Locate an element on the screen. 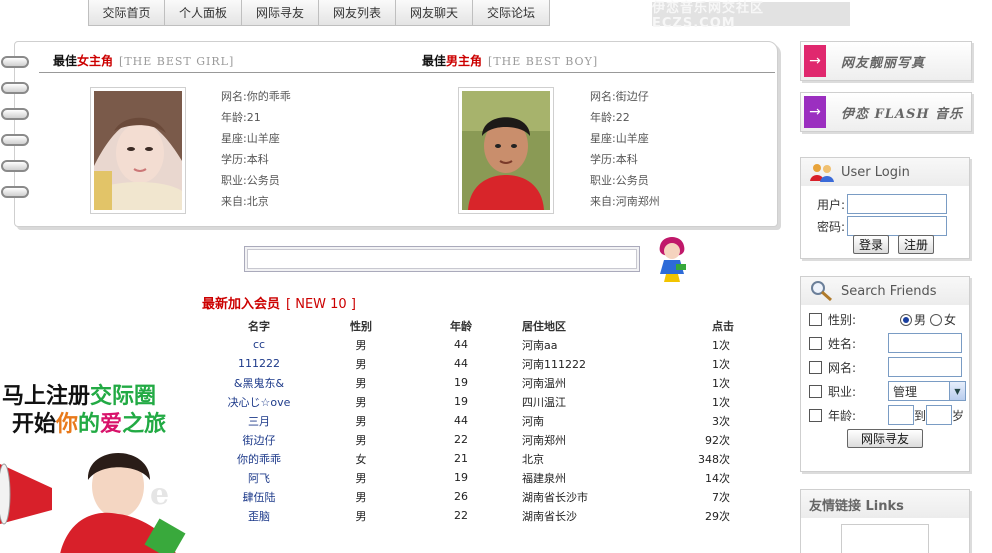 This screenshot has width=992, height=553. job-row: 职业: 管理 ▼ is located at coordinates (887, 391).